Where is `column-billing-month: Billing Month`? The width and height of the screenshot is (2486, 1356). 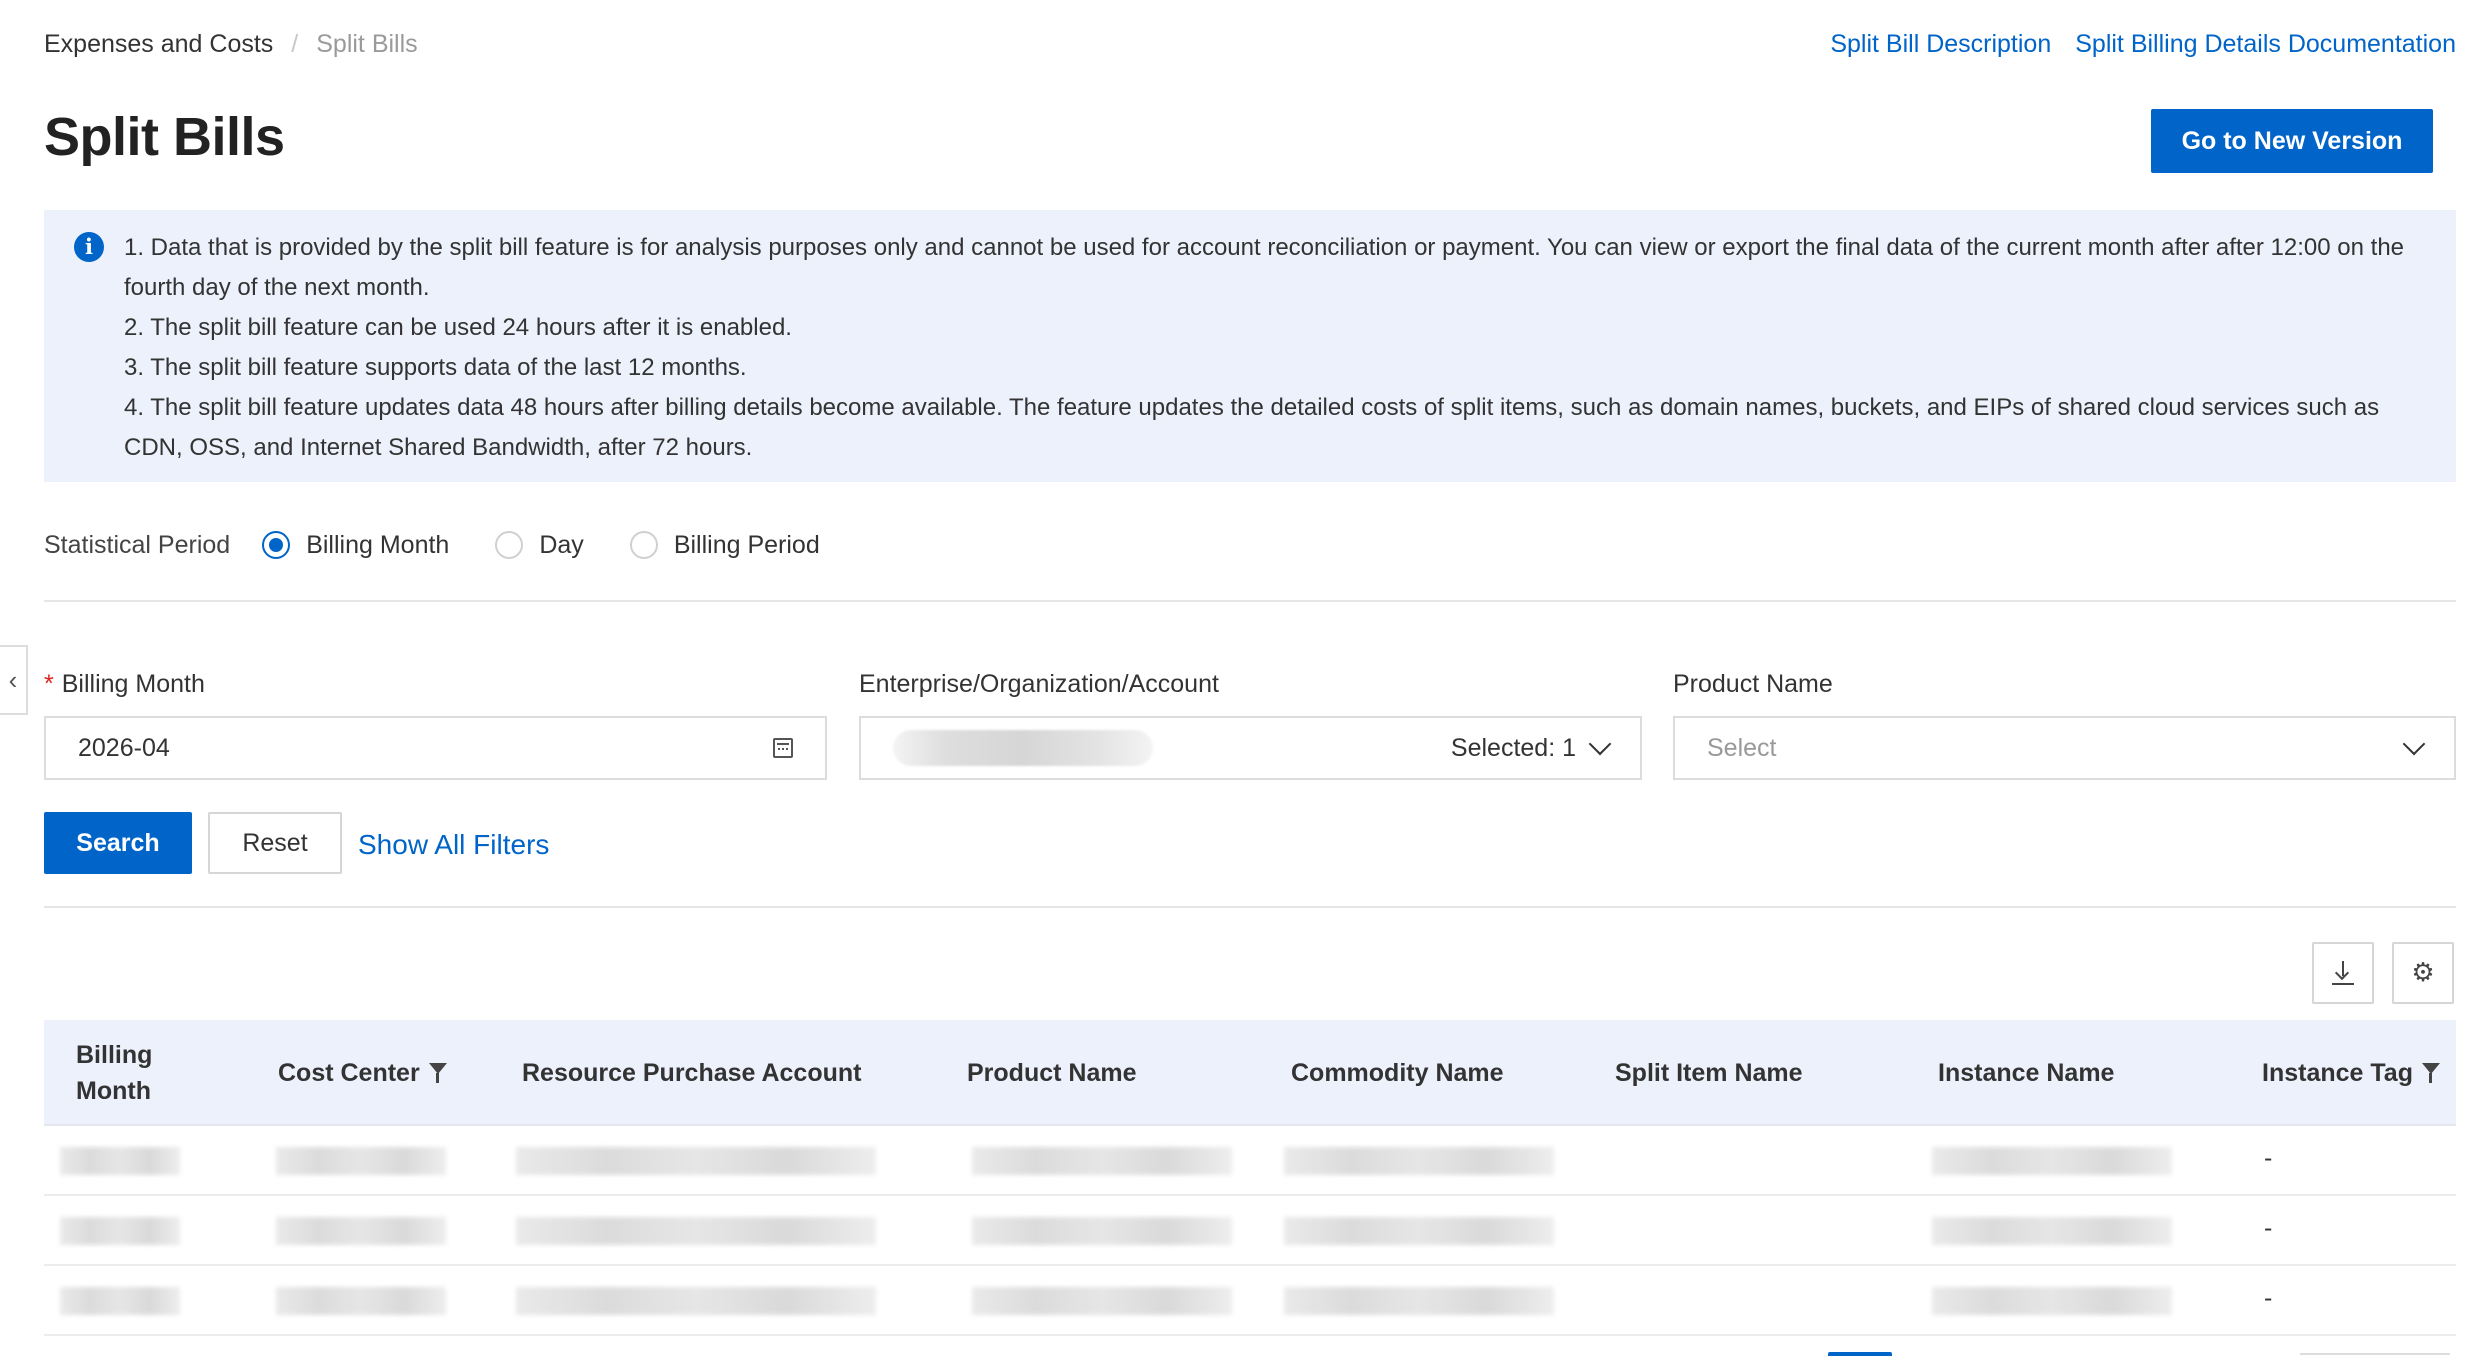
column-billing-month: Billing Month is located at coordinates (114, 1073).